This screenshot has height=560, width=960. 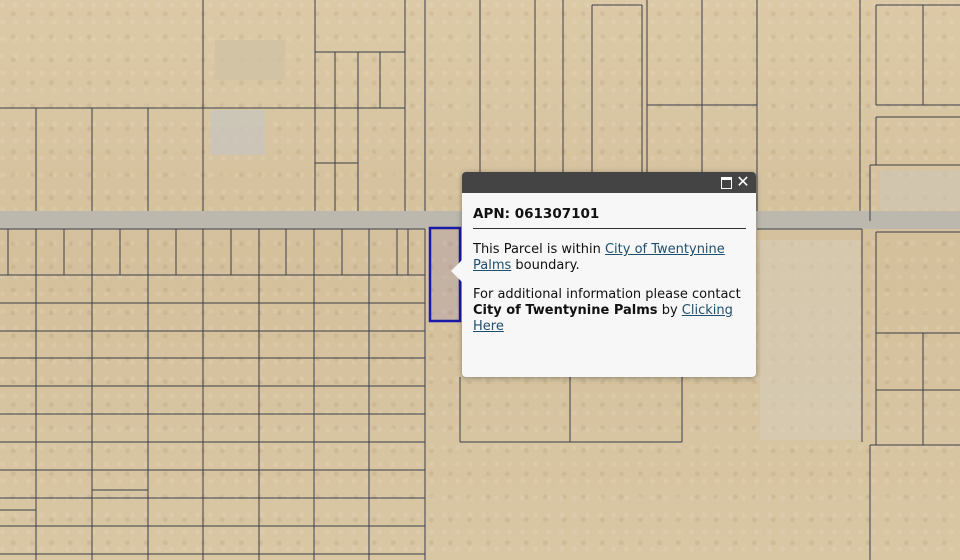 What do you see at coordinates (456, 271) in the screenshot?
I see `popup-pointer` at bounding box center [456, 271].